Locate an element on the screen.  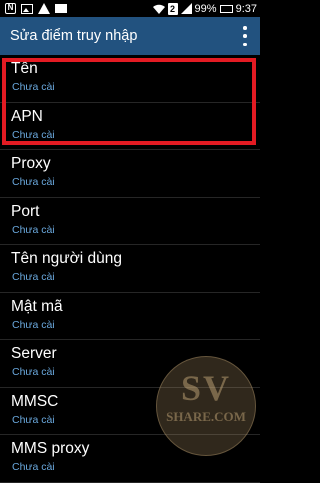
setting-label: Proxy is located at coordinates (31, 163).